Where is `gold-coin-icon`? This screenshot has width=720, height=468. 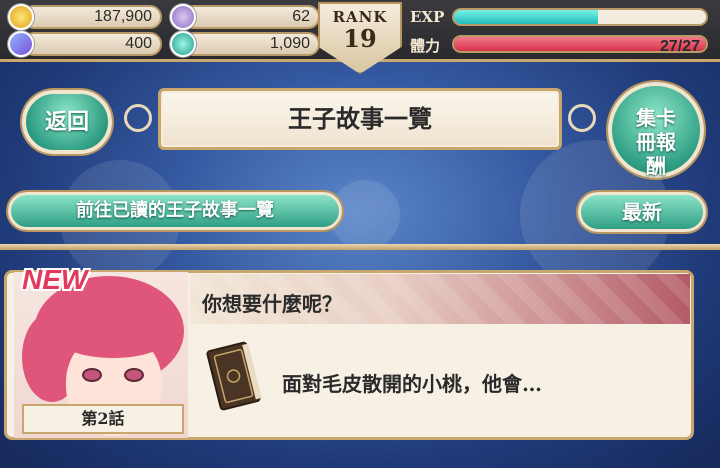 gold-coin-icon is located at coordinates (21, 17).